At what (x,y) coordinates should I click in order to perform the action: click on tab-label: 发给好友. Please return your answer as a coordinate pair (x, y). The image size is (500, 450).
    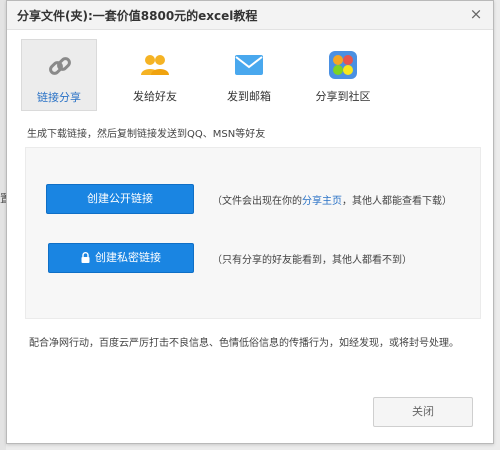
    Looking at the image, I should click on (155, 96).